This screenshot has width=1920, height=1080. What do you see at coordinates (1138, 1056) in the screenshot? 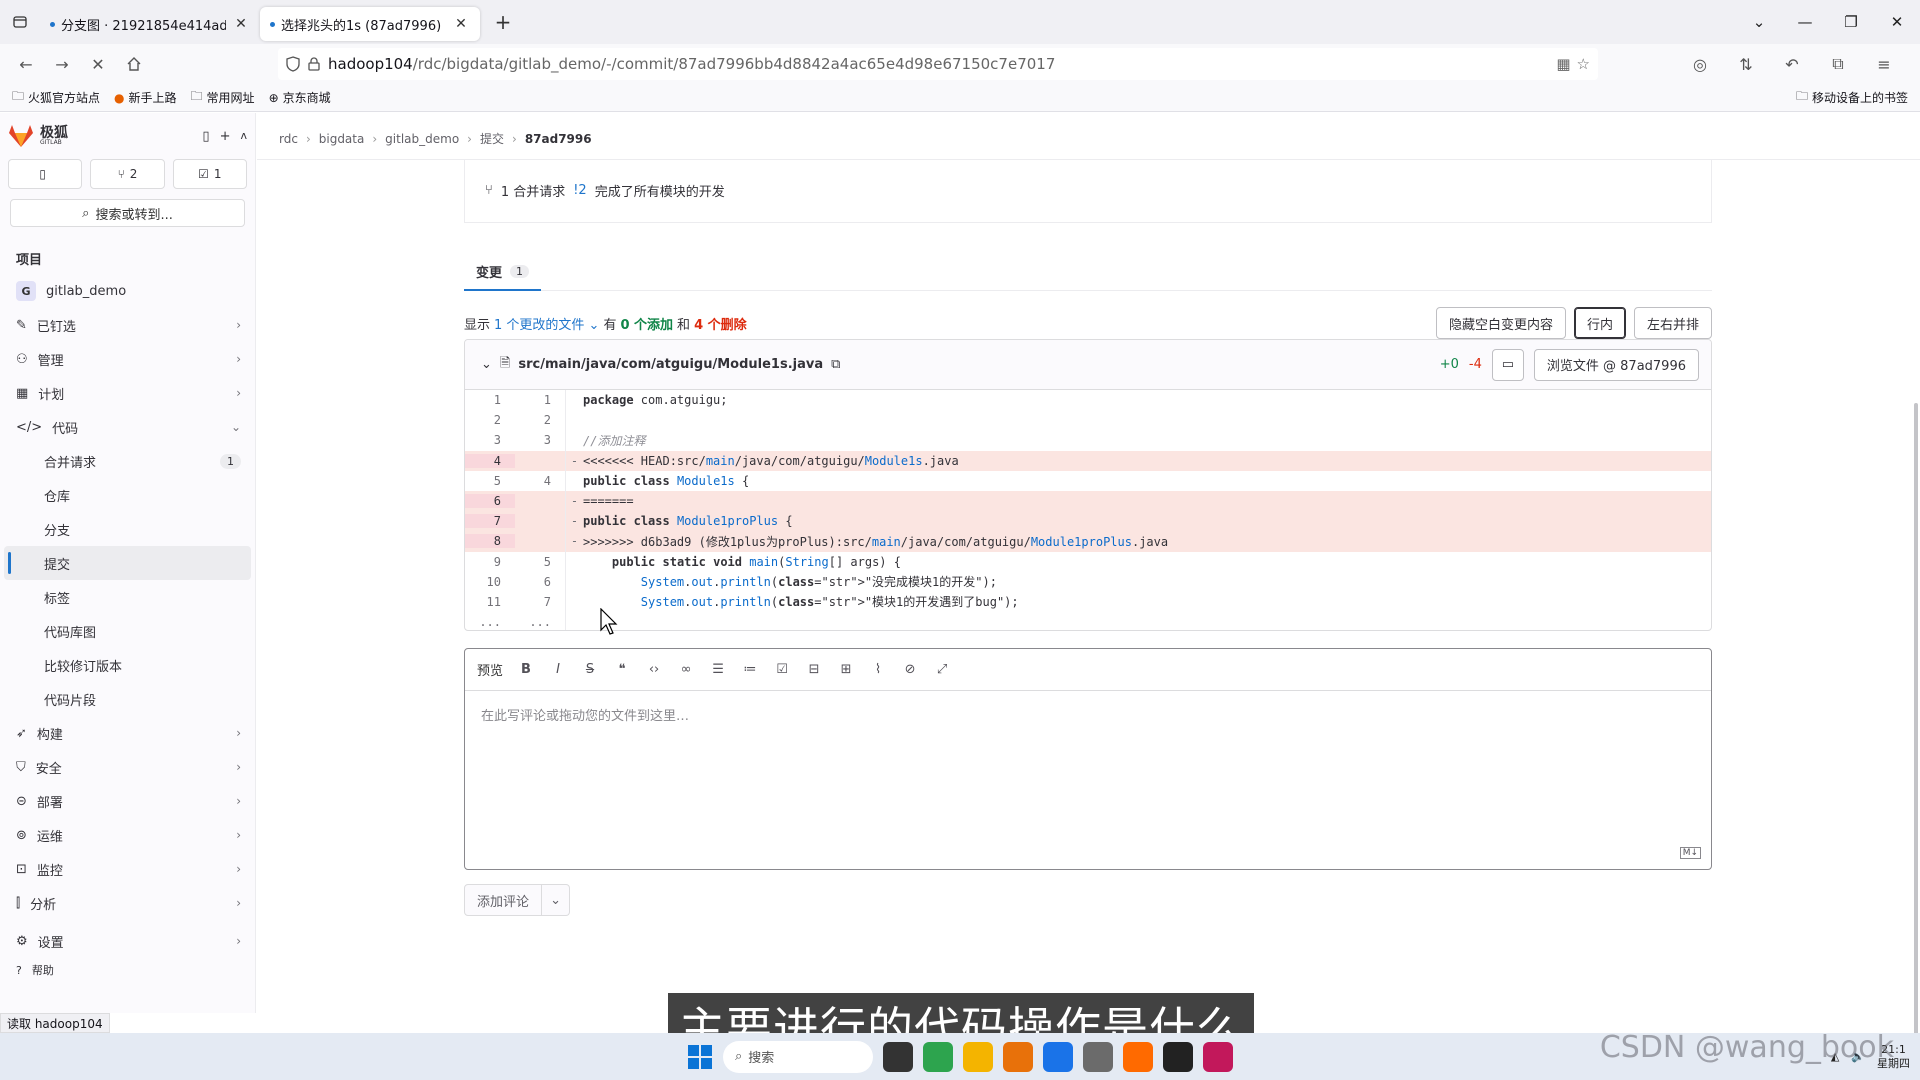
I see `firefox-icon` at bounding box center [1138, 1056].